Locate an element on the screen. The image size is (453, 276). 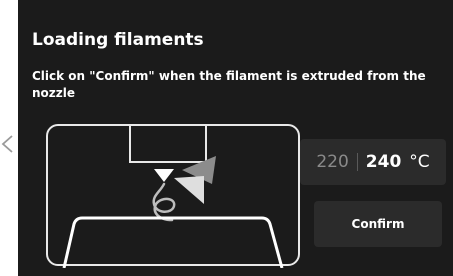
dialog-title: Loading filaments is located at coordinates (118, 40).